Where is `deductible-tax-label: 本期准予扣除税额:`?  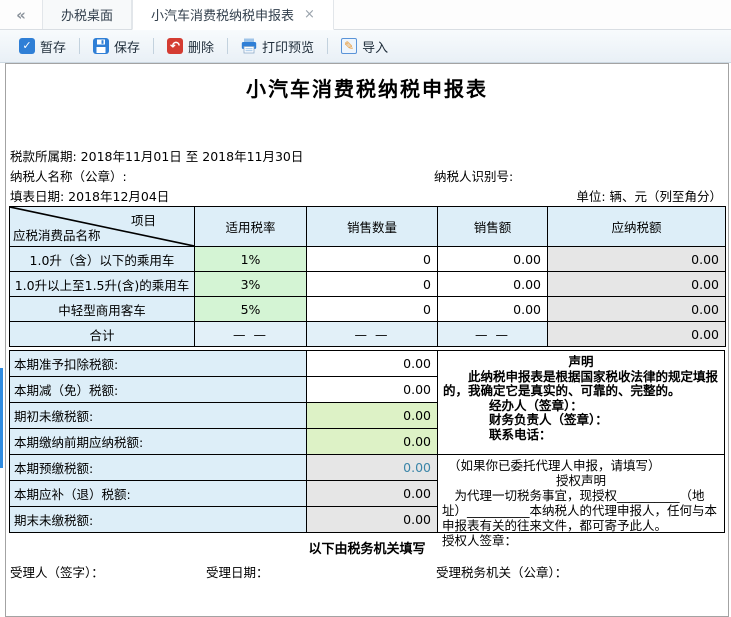 deductible-tax-label: 本期准予扣除税额: is located at coordinates (158, 363).